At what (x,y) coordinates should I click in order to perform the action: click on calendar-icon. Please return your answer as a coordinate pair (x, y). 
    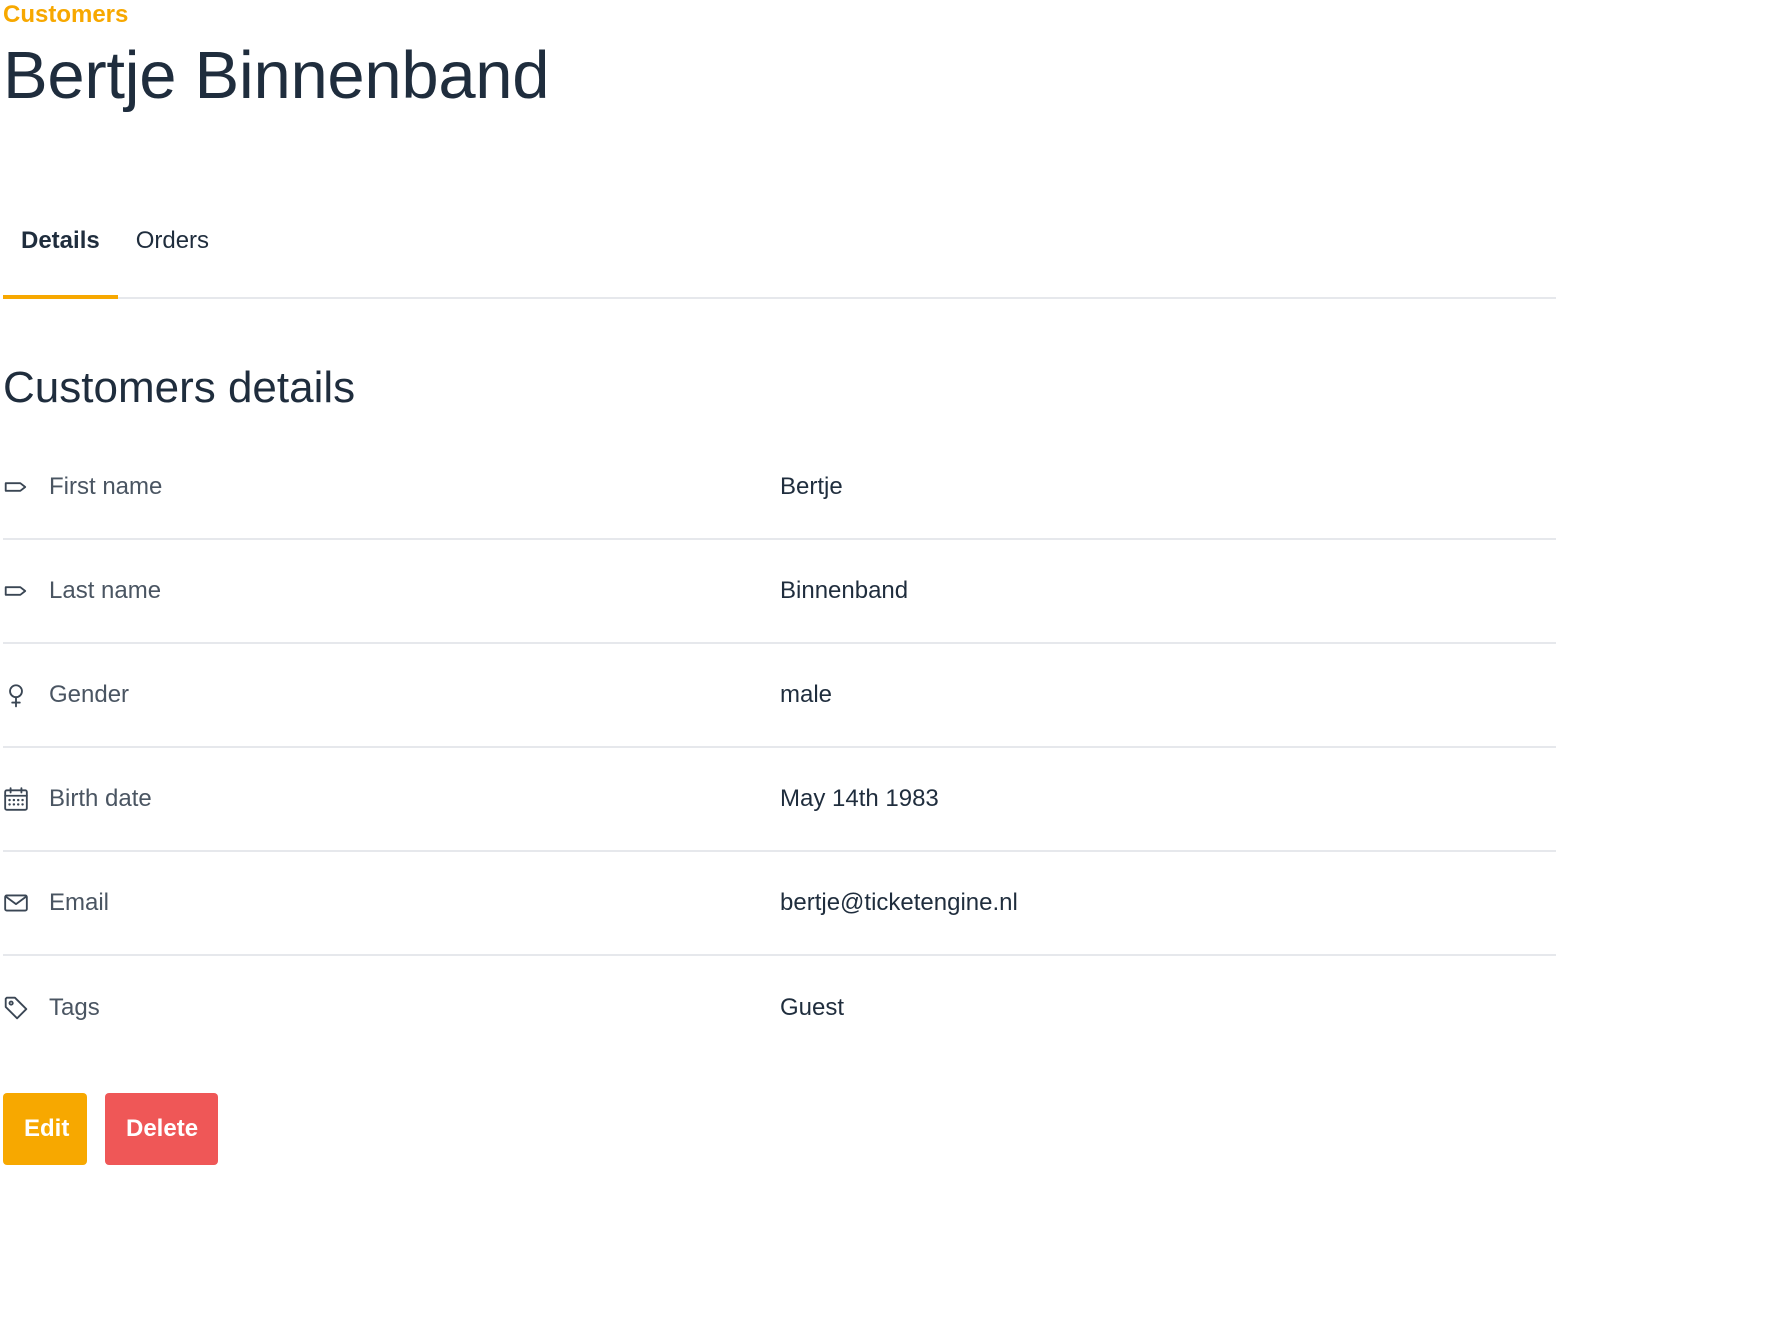
    Looking at the image, I should click on (16, 799).